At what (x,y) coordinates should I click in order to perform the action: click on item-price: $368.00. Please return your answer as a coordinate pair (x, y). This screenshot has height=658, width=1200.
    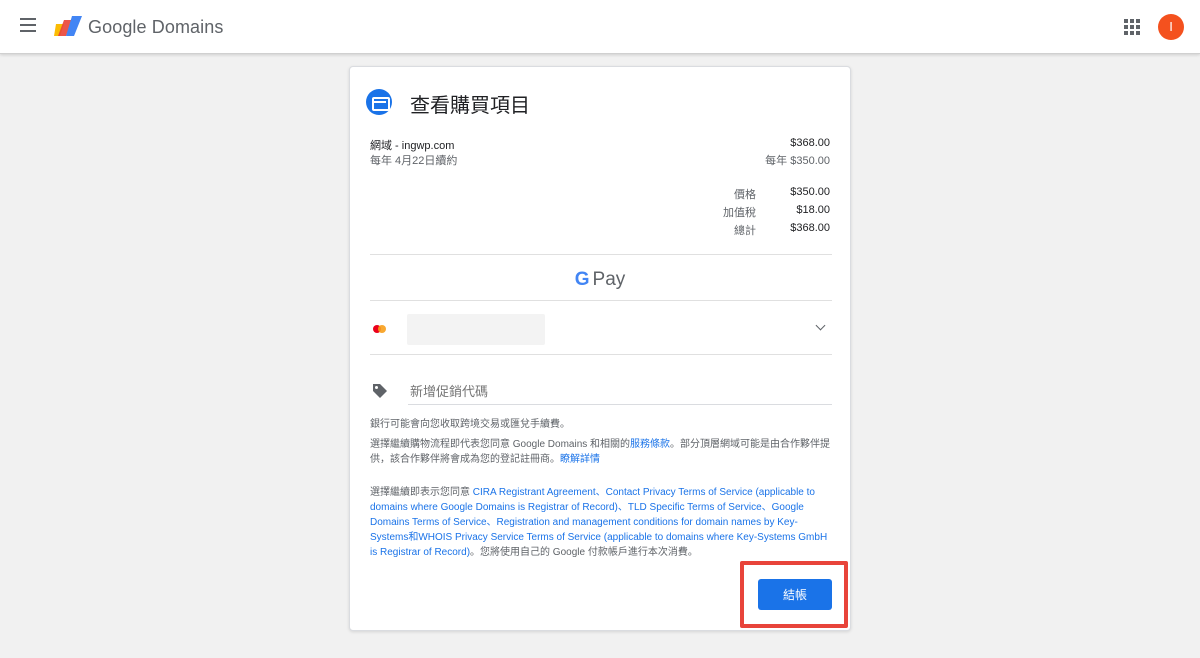
    Looking at the image, I should click on (810, 143).